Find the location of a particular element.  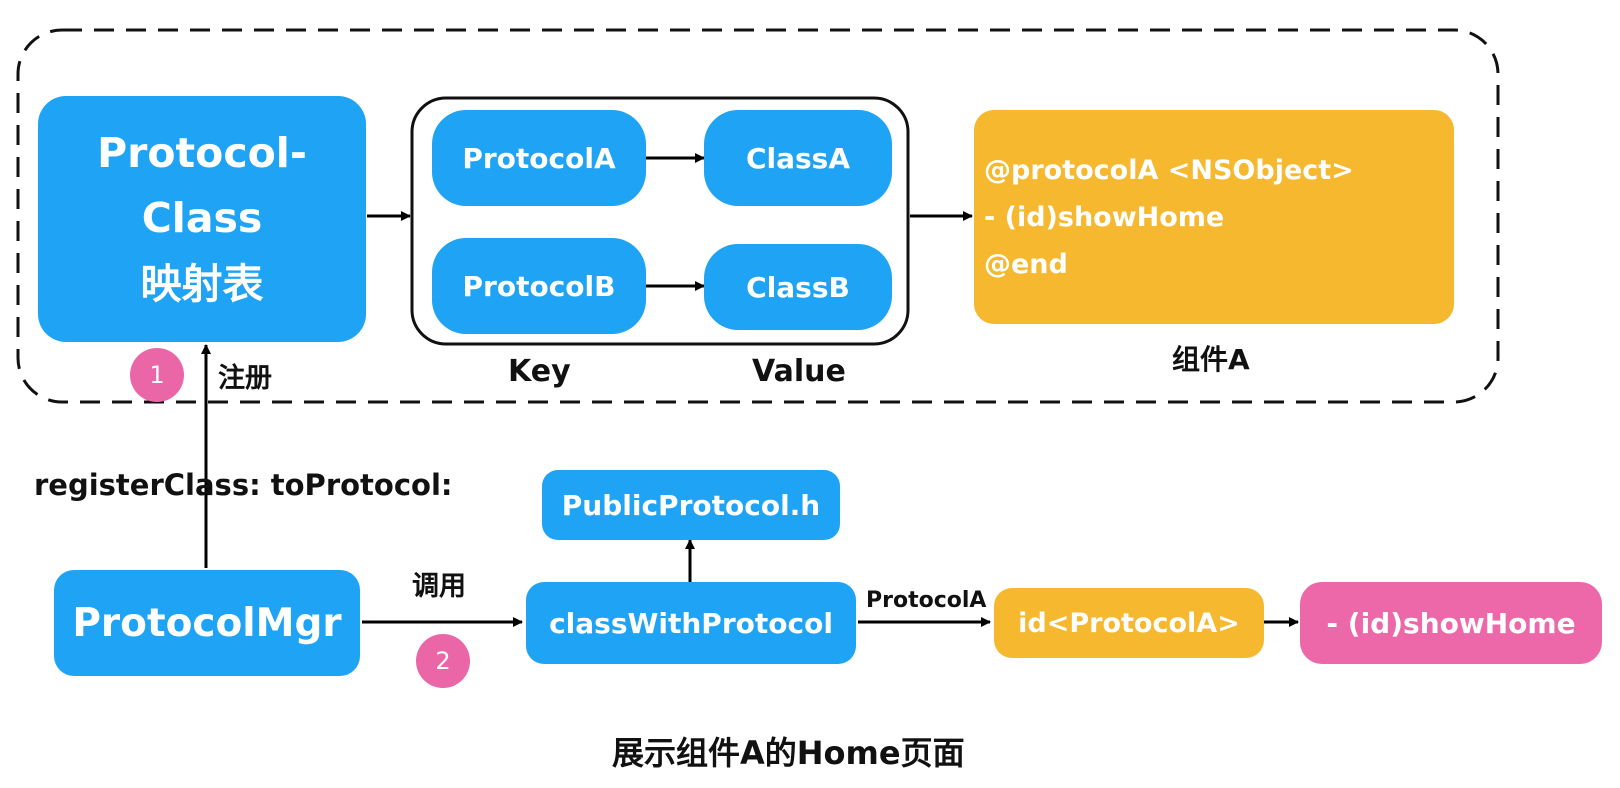

protocol-decl-line-2: - (id)showHome is located at coordinates (1104, 217).